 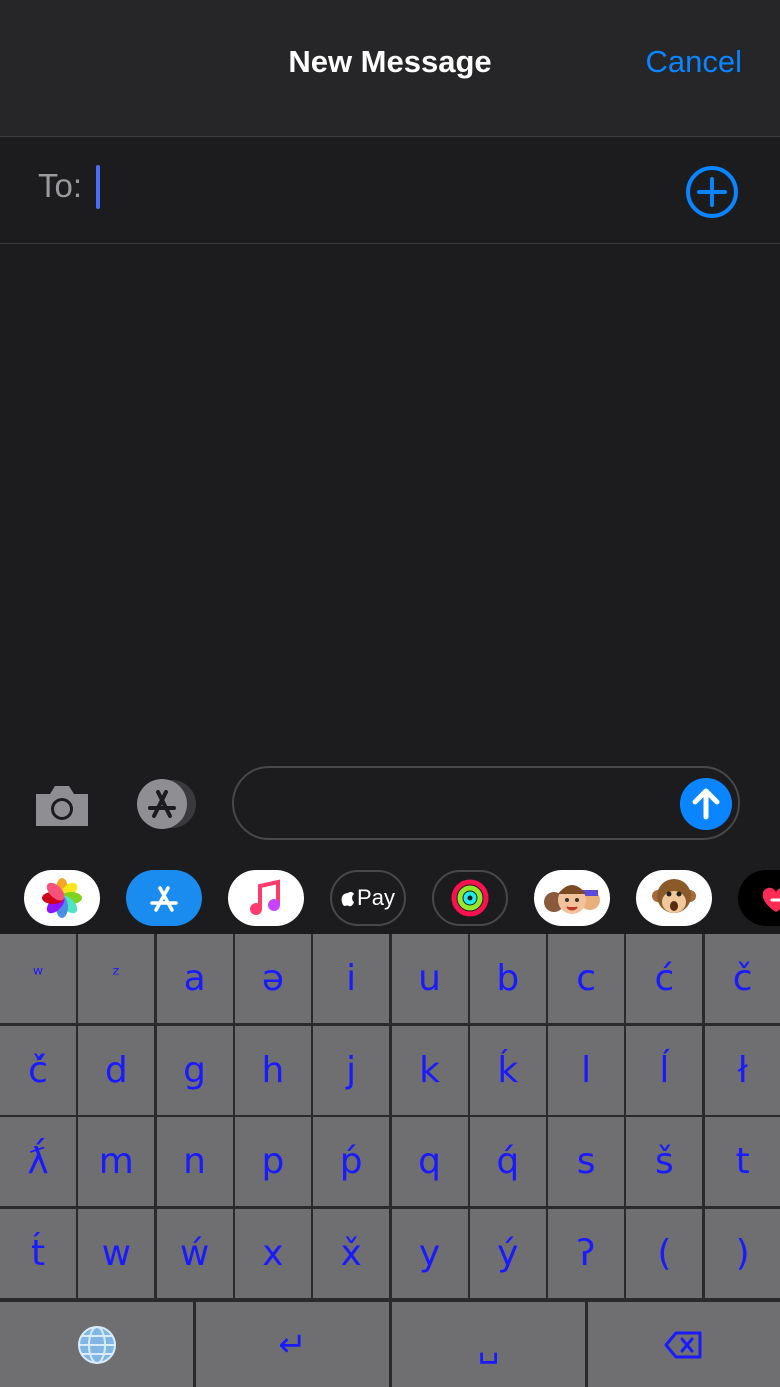 I want to click on key: (, so click(x=664, y=1253).